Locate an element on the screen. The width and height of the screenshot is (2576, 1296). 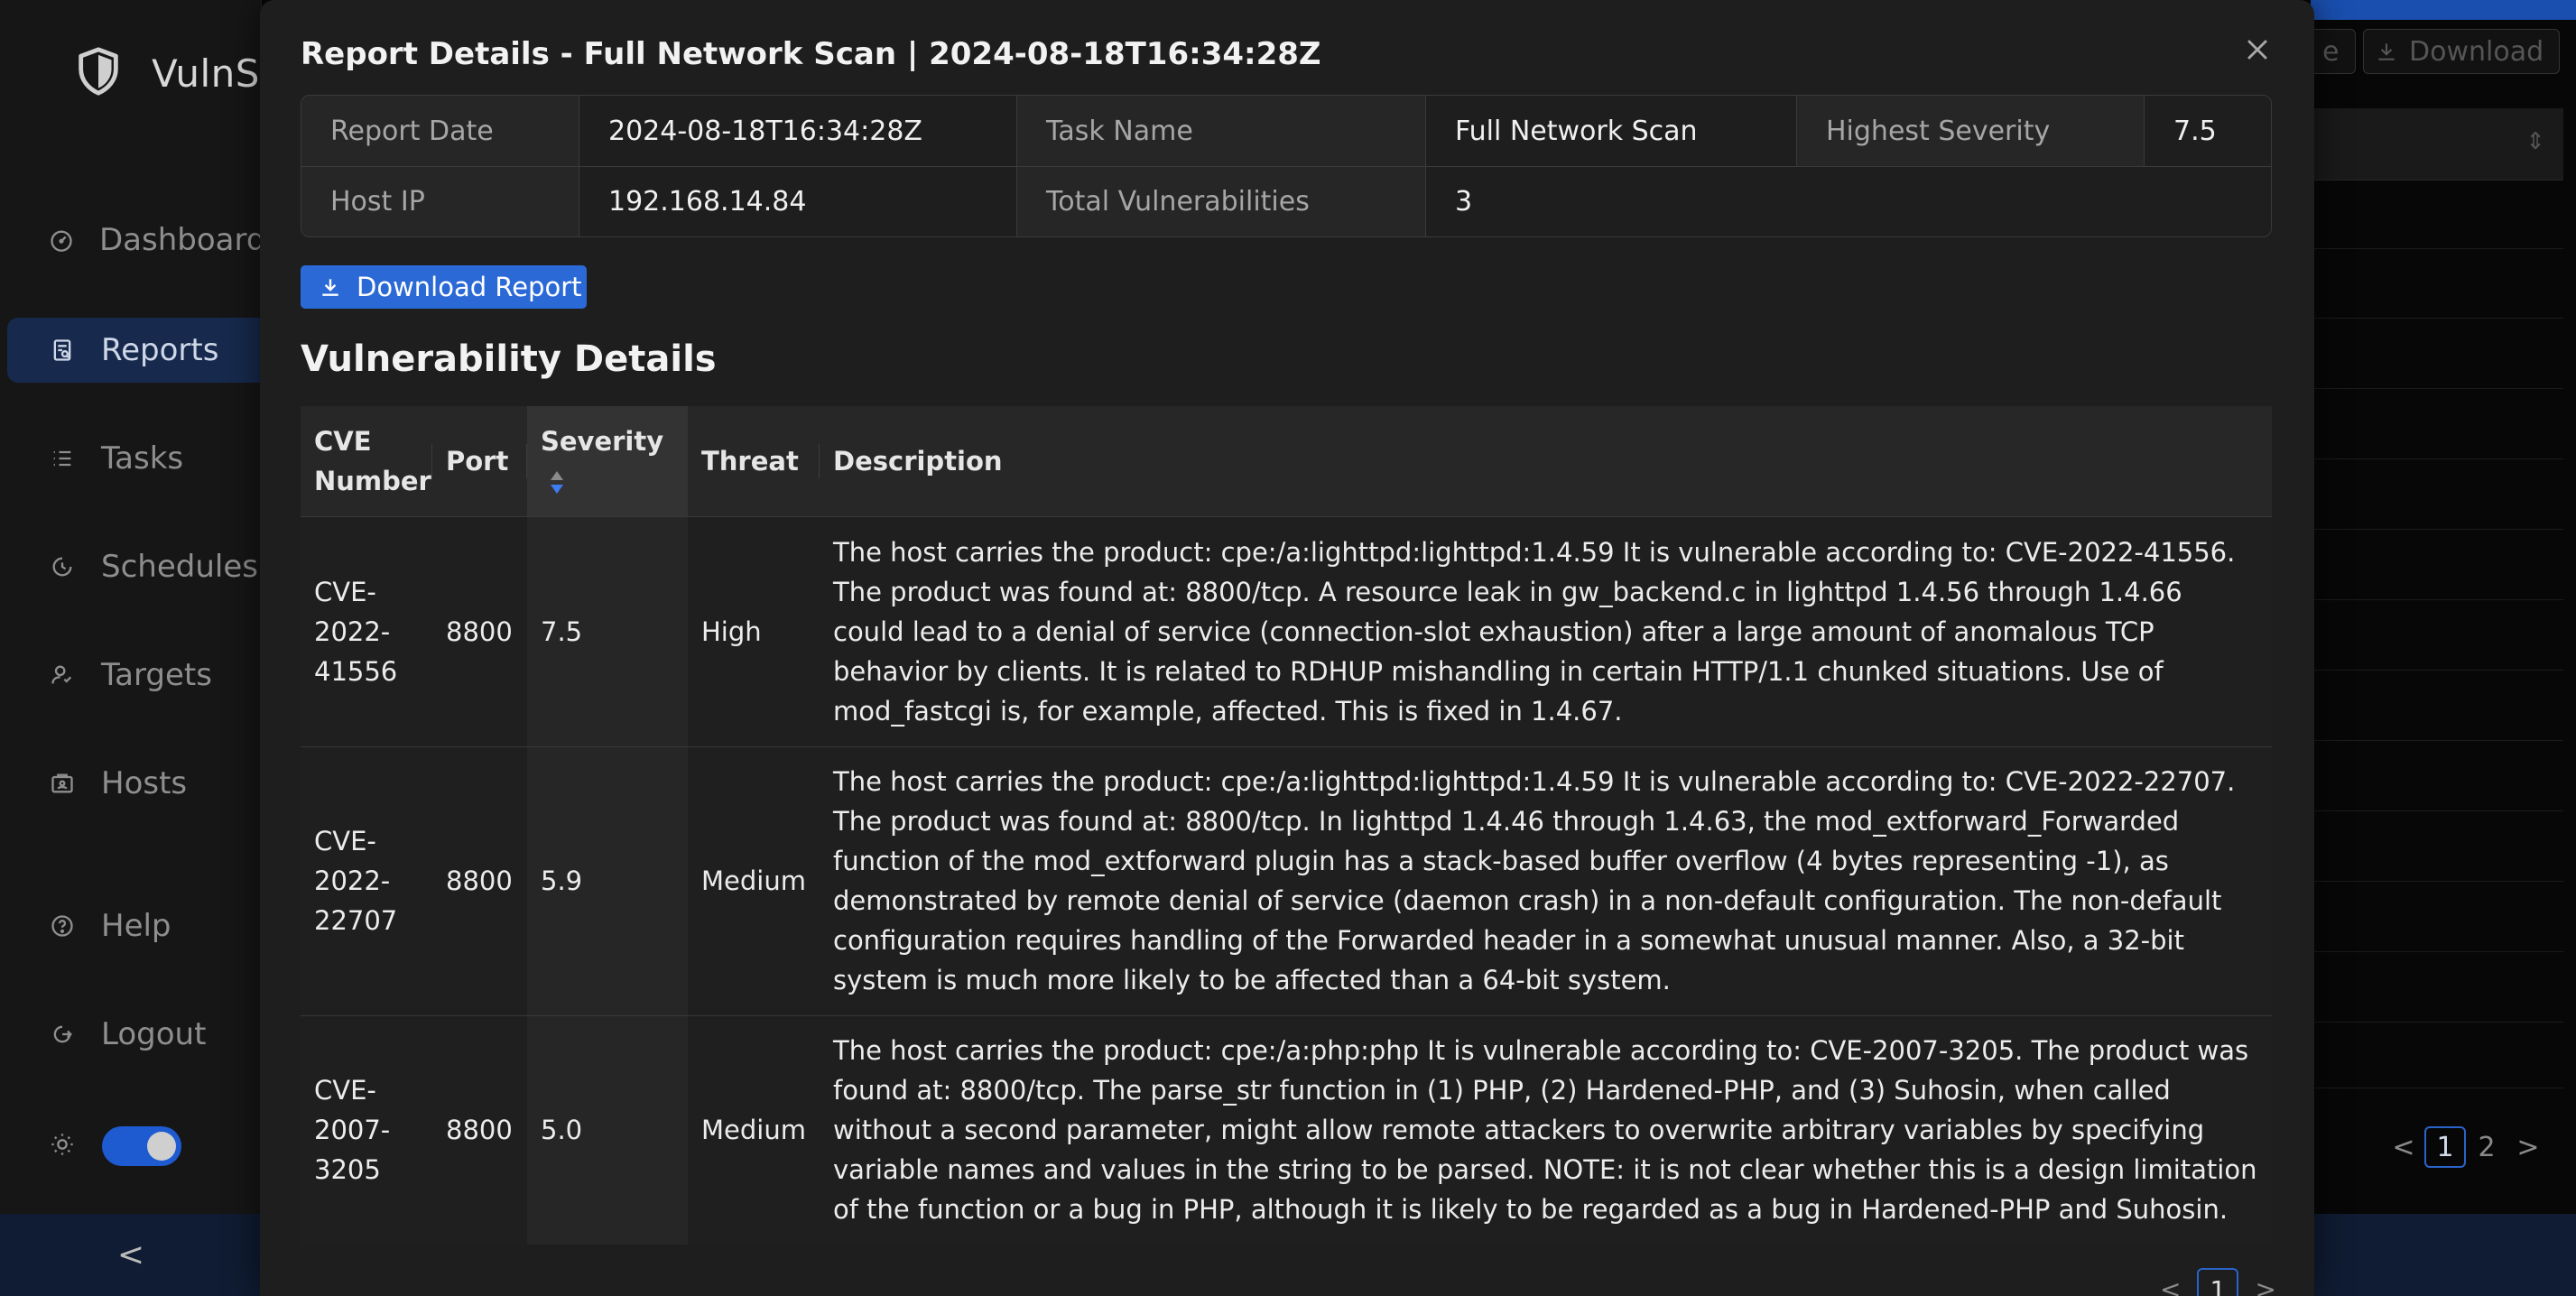
severity-cell: 7.5 is located at coordinates (607, 631).